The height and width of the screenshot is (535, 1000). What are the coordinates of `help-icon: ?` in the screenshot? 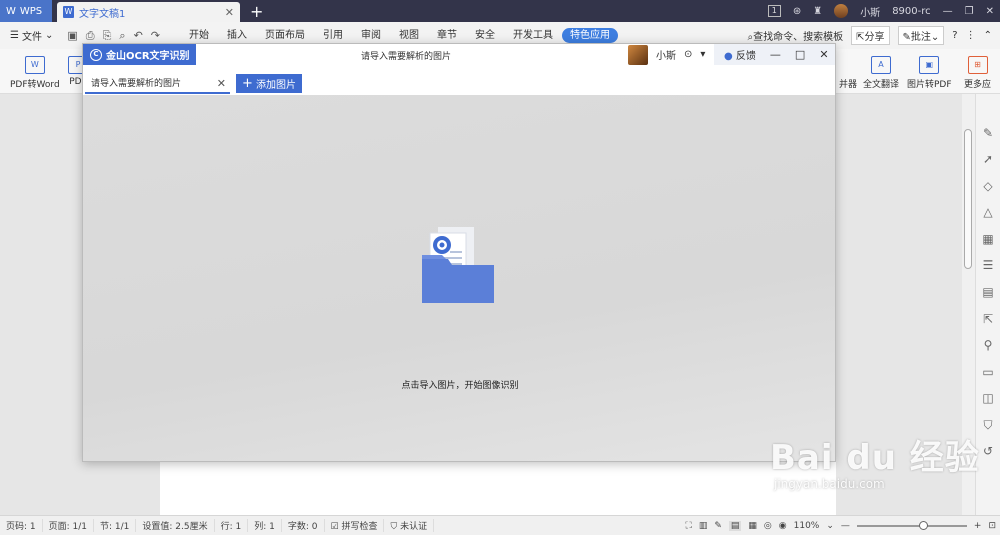 It's located at (954, 35).